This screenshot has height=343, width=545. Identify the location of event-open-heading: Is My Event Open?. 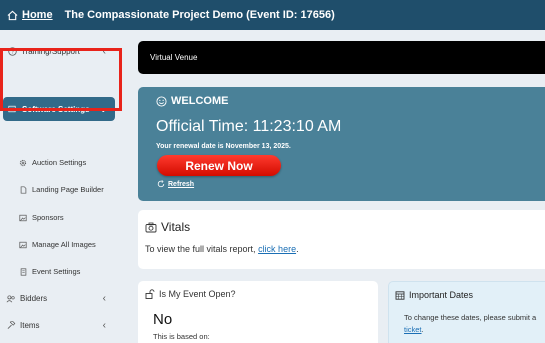
(190, 294).